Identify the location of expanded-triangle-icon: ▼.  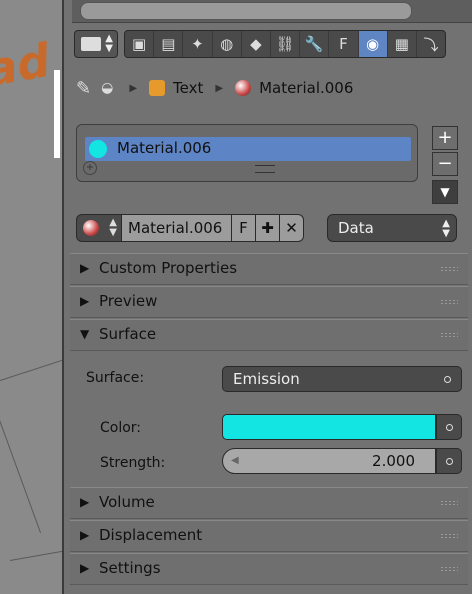
(85, 334).